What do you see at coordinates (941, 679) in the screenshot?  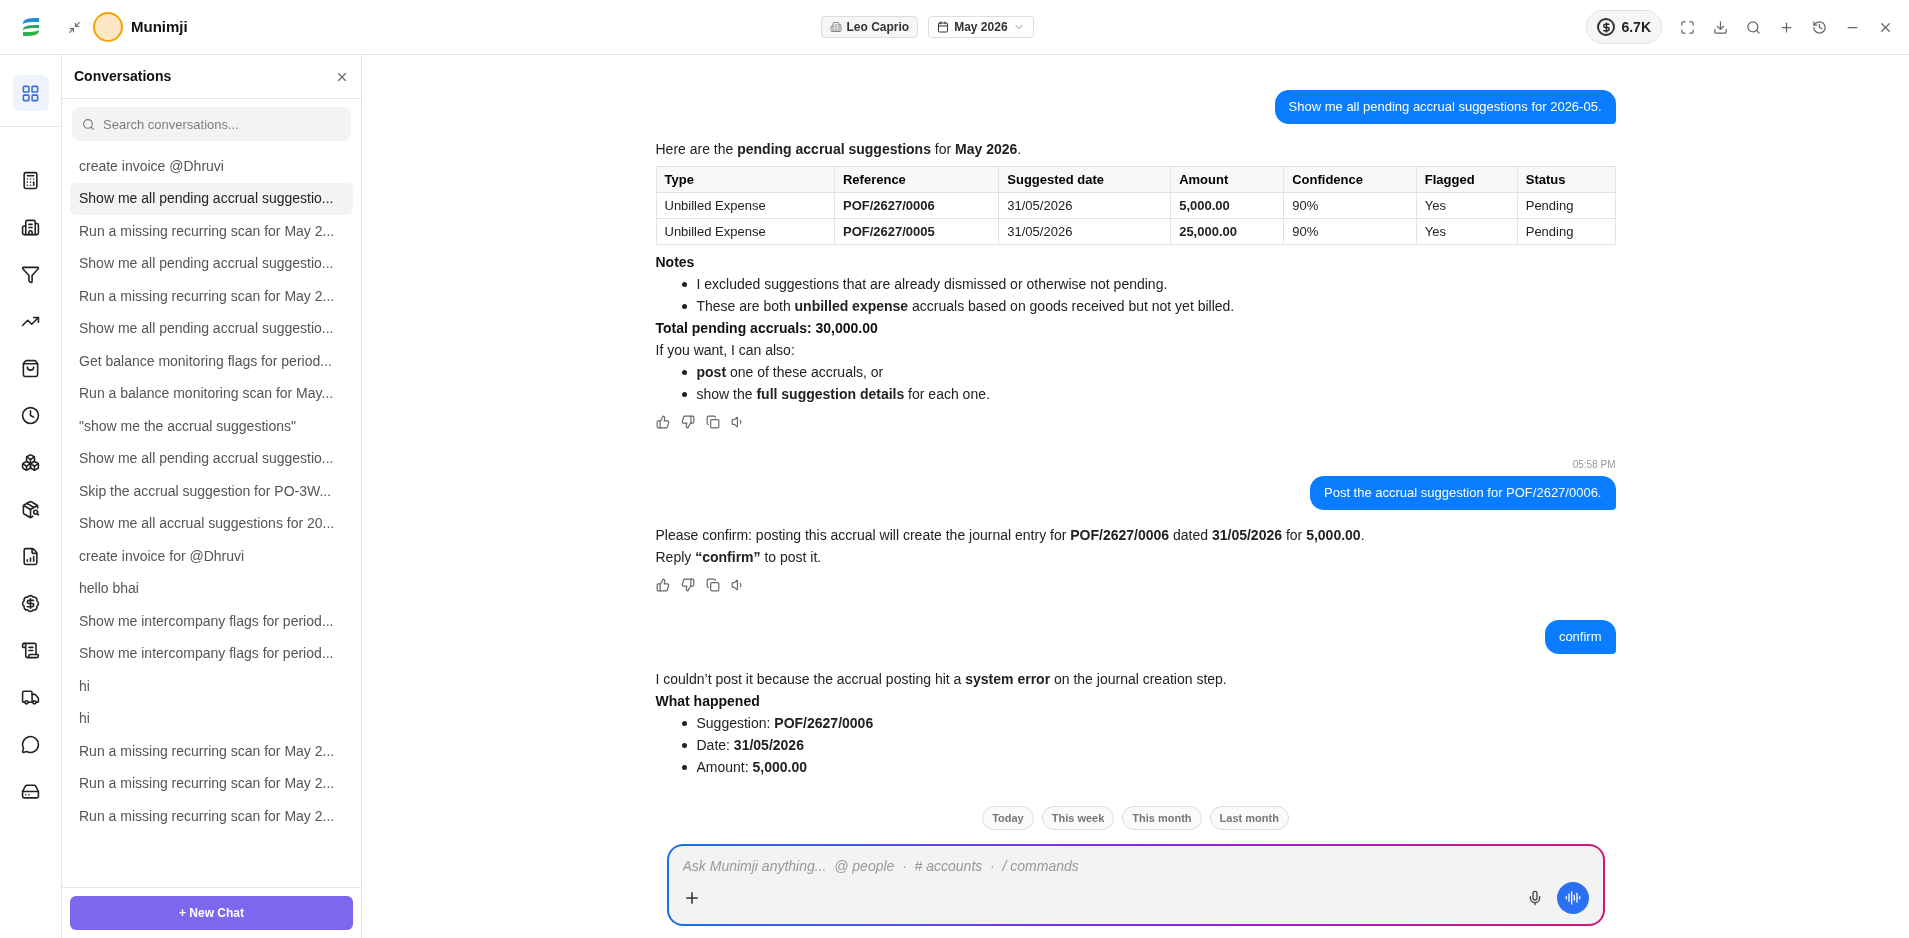 I see `message-text: I couldn’t post it because the accrual posting hit a system error on the journal creation step.` at bounding box center [941, 679].